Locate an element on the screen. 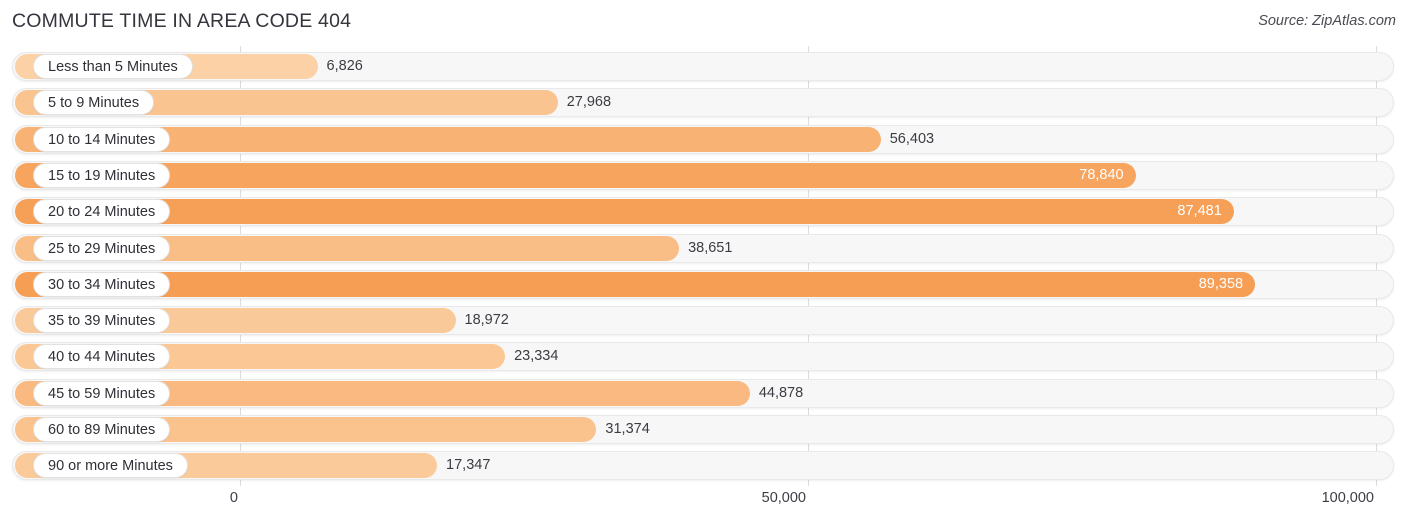  bar-value-label: 78,840 is located at coordinates (1101, 174).